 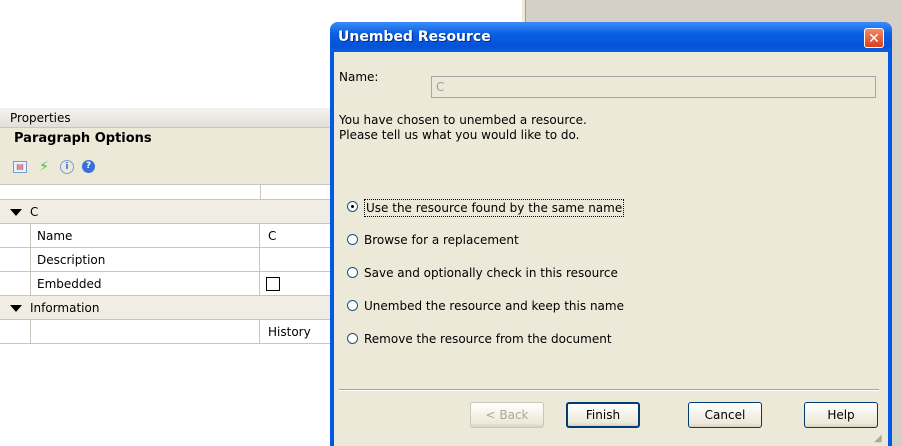 I want to click on button-separator, so click(x=609, y=390).